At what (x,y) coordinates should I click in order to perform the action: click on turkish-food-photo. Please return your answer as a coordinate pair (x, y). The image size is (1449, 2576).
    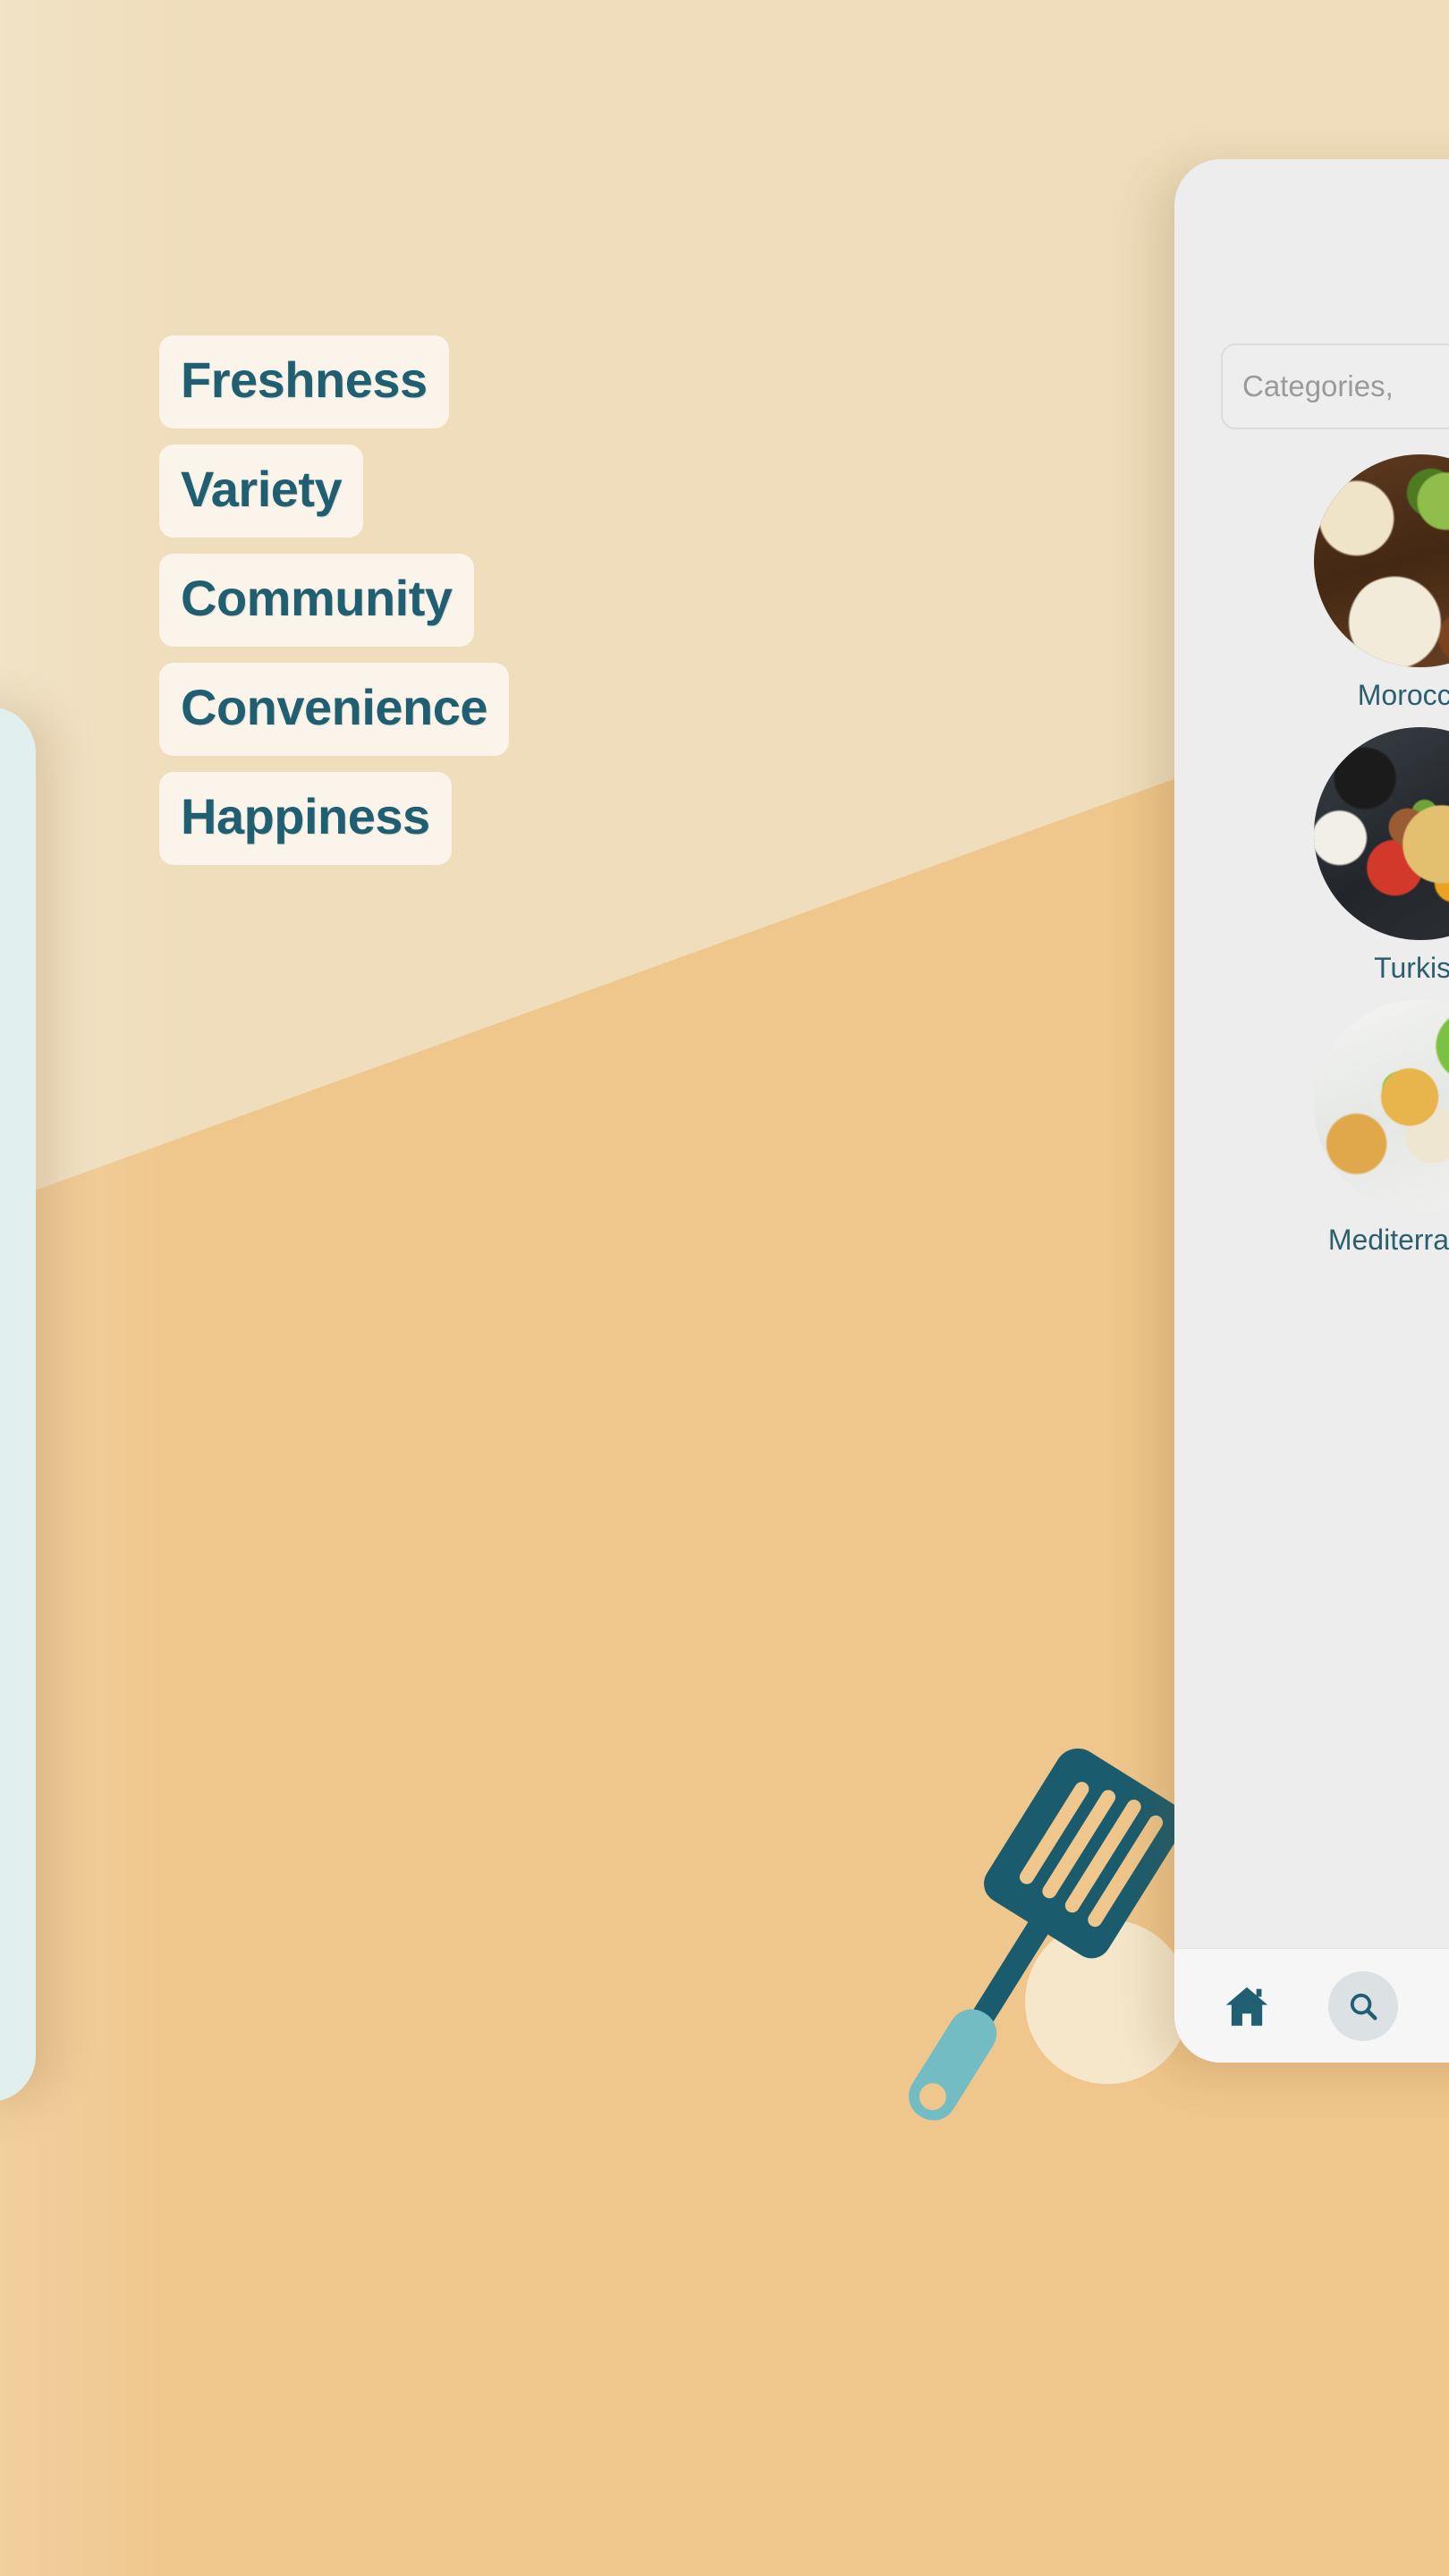
    Looking at the image, I should click on (1381, 833).